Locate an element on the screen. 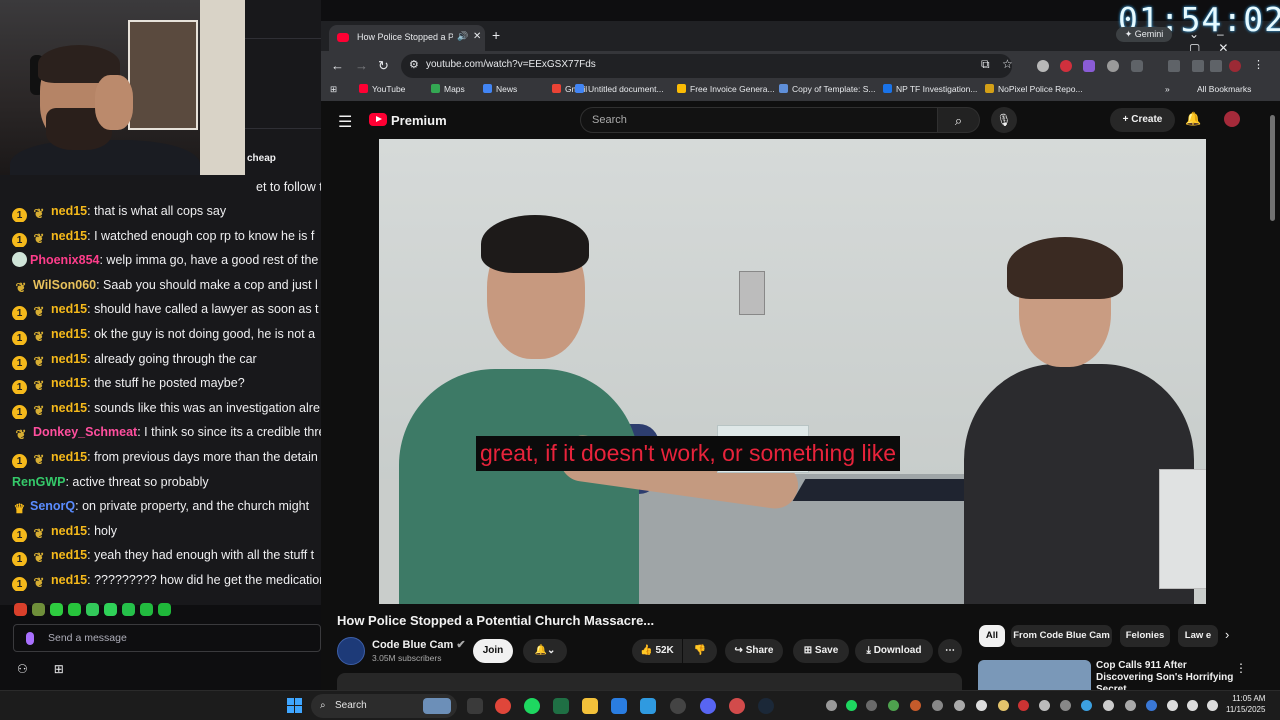  search-input: Search is located at coordinates (759, 120).